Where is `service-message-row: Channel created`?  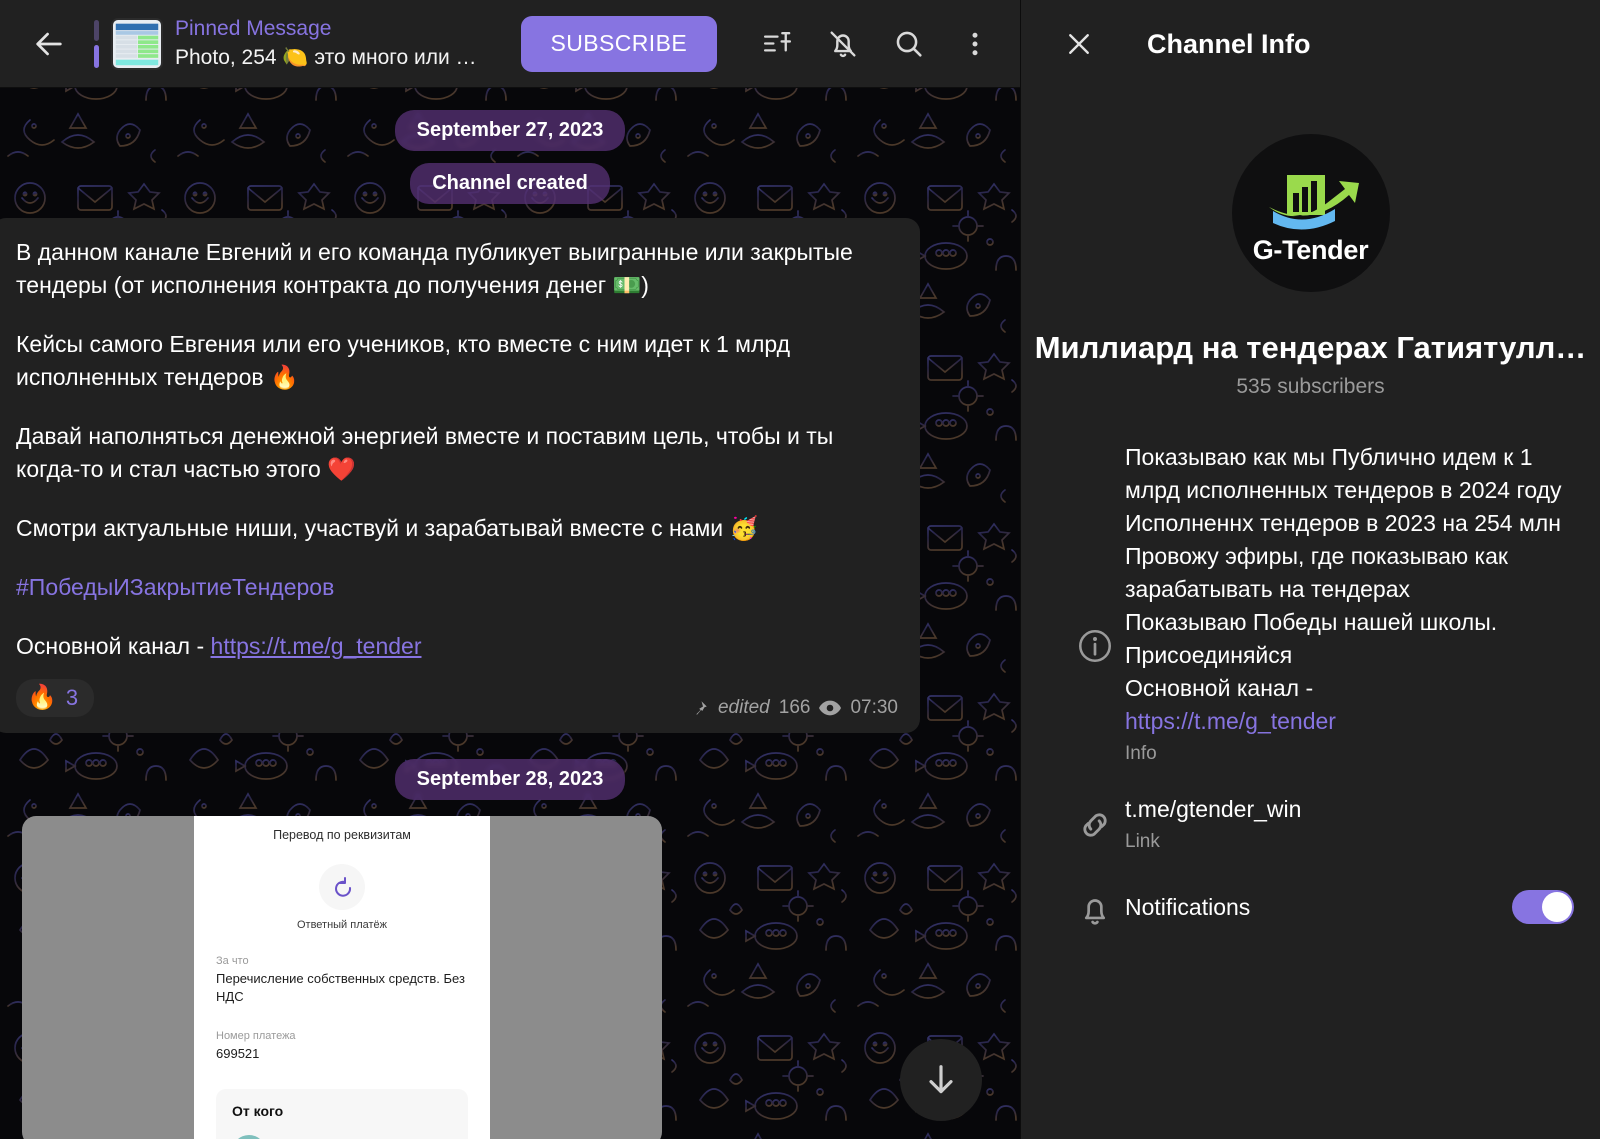 service-message-row: Channel created is located at coordinates (510, 183).